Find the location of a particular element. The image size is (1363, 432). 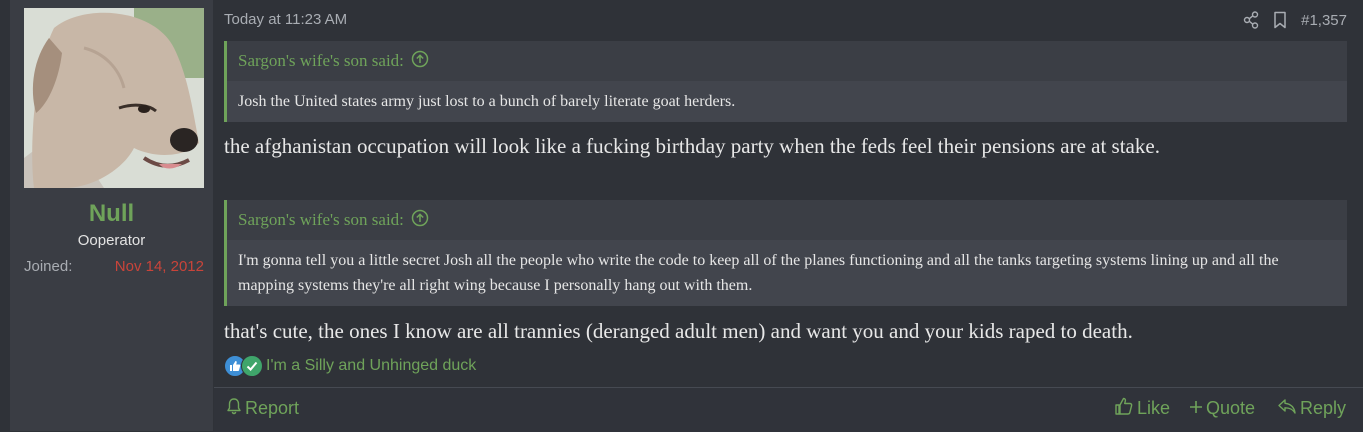

report-button: Report is located at coordinates (262, 408).